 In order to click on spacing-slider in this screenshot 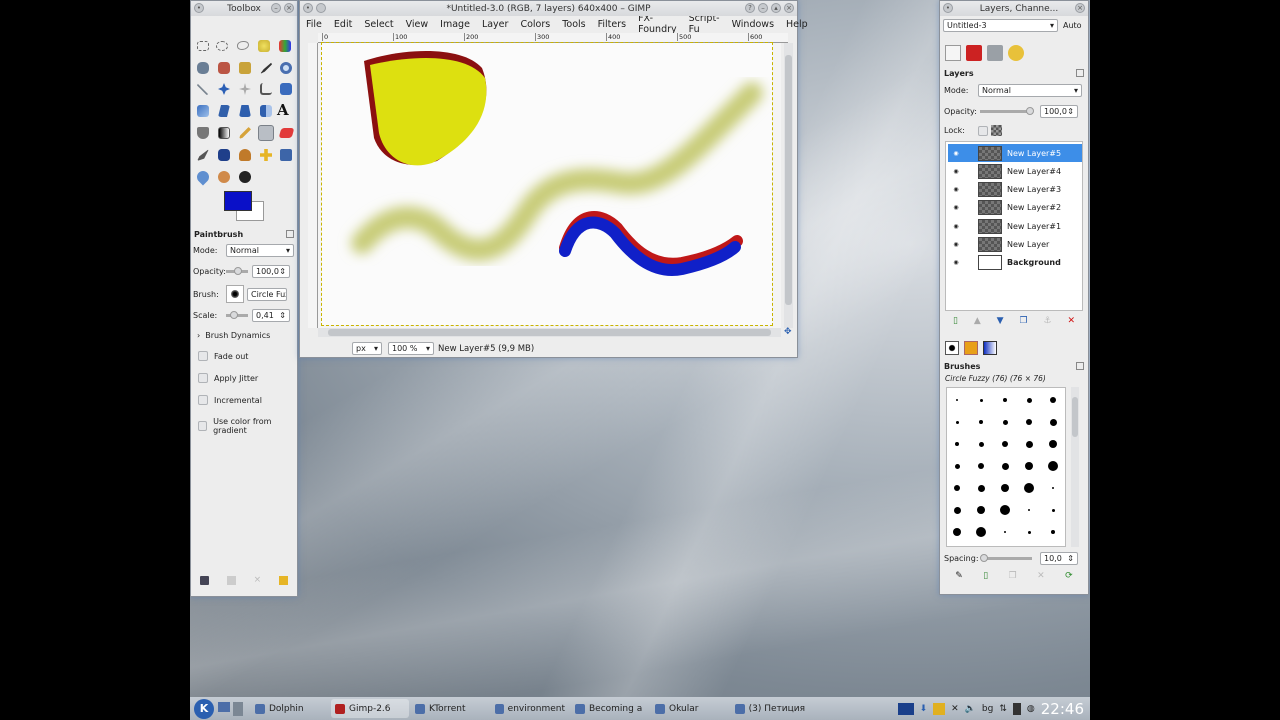, I will do `click(1006, 558)`.